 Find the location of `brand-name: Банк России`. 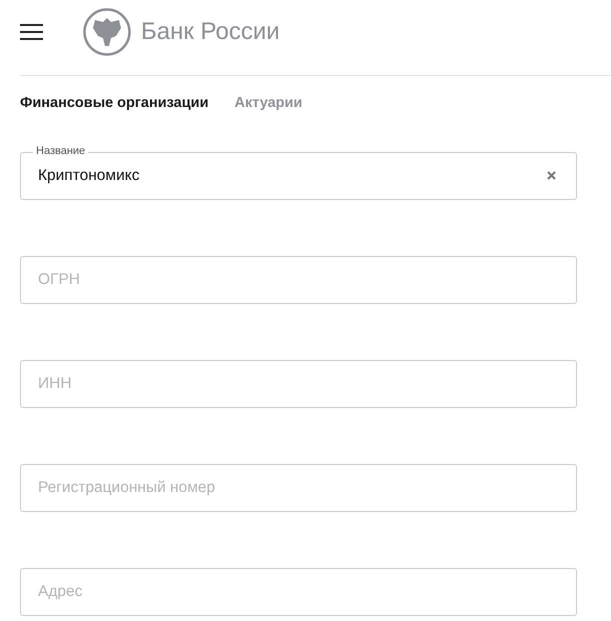

brand-name: Банк России is located at coordinates (210, 32).